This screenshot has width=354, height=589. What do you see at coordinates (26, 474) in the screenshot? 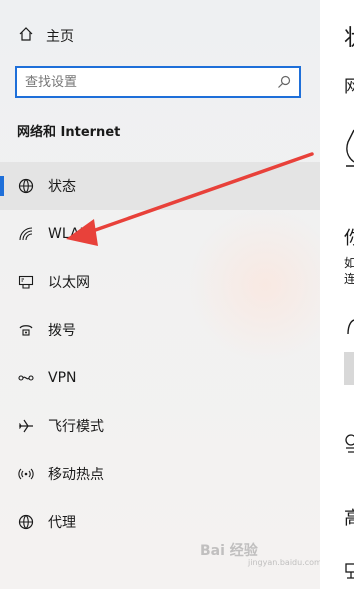
I see `hotspot-icon` at bounding box center [26, 474].